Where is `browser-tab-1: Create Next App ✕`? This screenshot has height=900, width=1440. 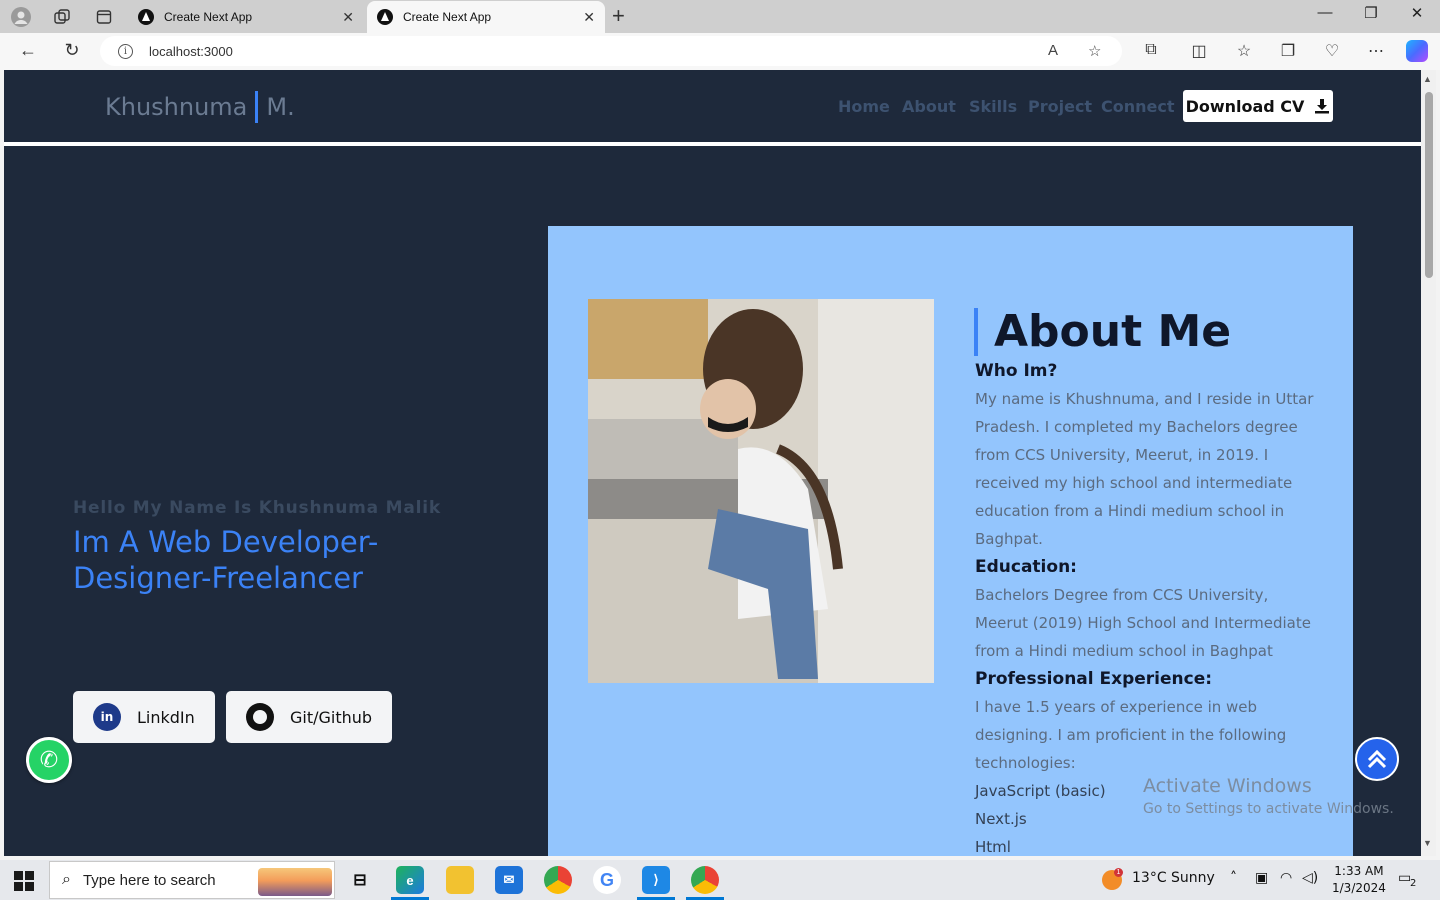 browser-tab-1: Create Next App ✕ is located at coordinates (246, 17).